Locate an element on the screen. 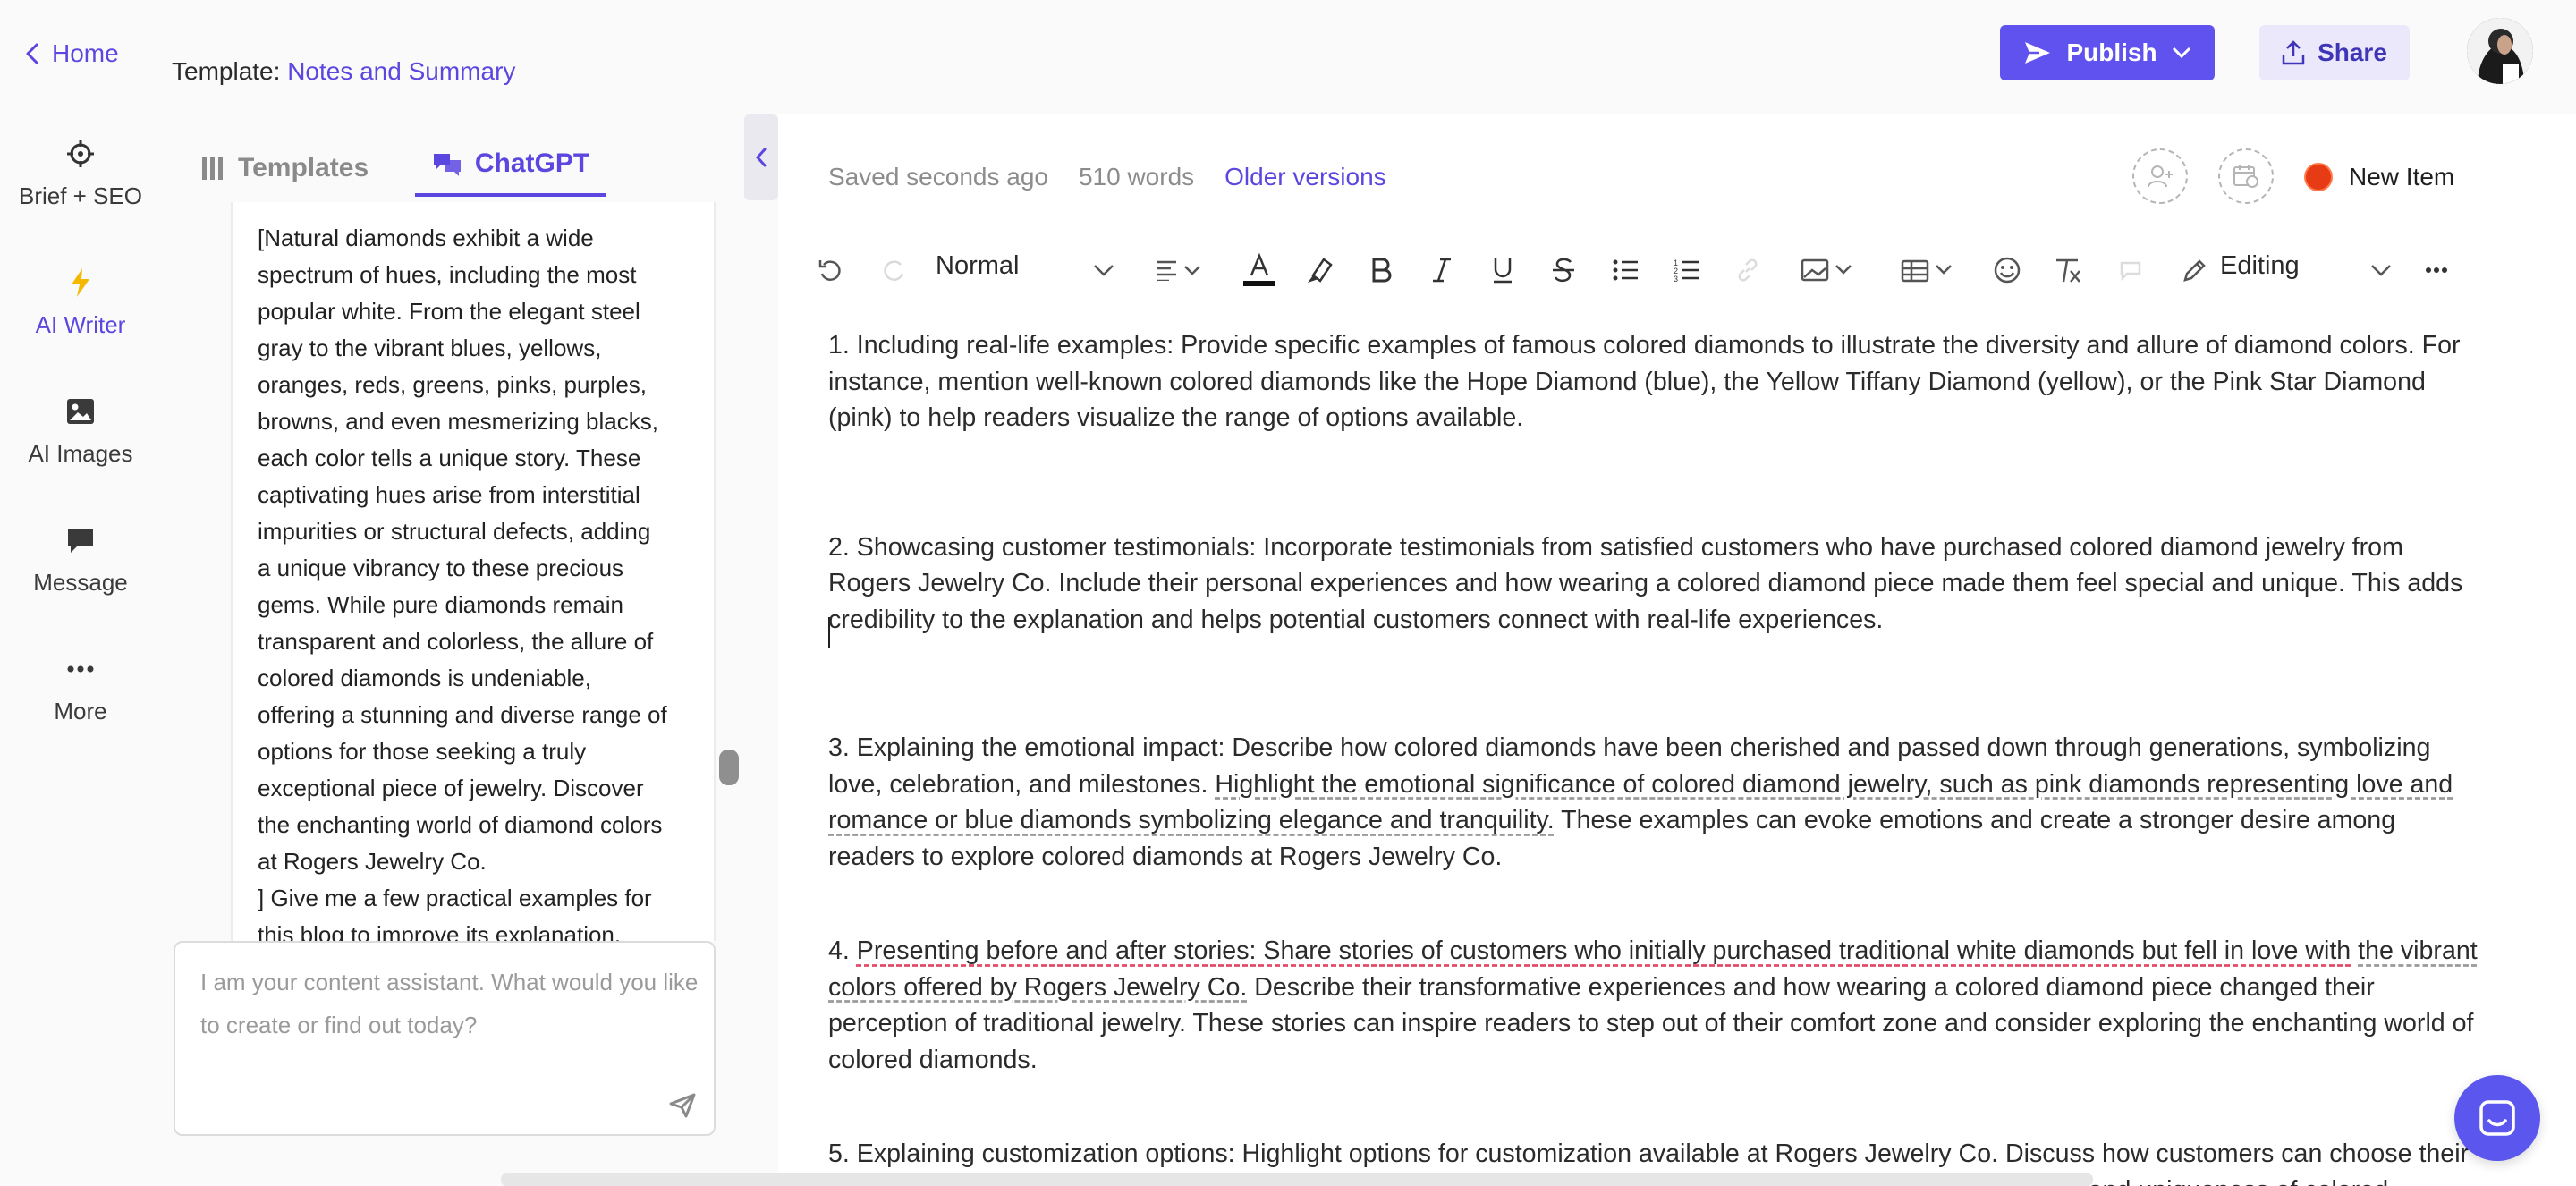  tab-templates: Templates is located at coordinates (284, 168).